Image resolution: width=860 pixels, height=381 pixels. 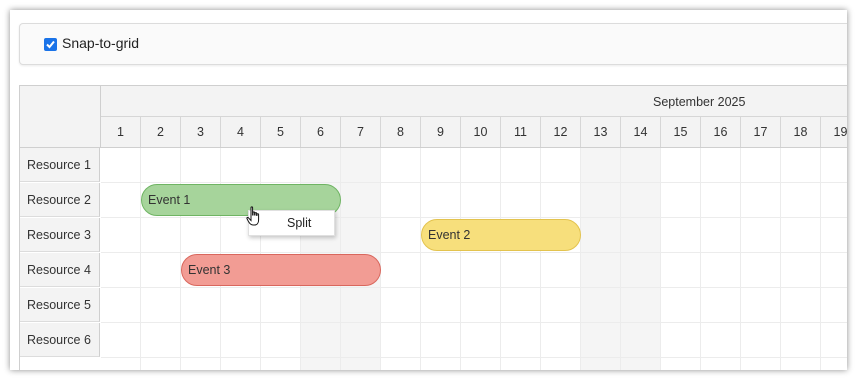 What do you see at coordinates (121, 132) in the screenshot?
I see `day-header-cell: 1` at bounding box center [121, 132].